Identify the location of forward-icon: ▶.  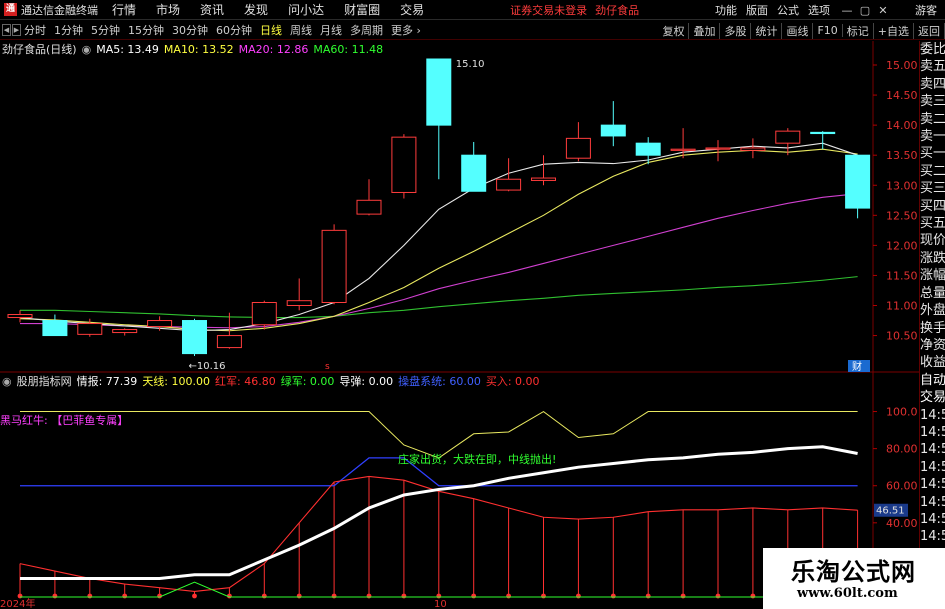
(16, 30).